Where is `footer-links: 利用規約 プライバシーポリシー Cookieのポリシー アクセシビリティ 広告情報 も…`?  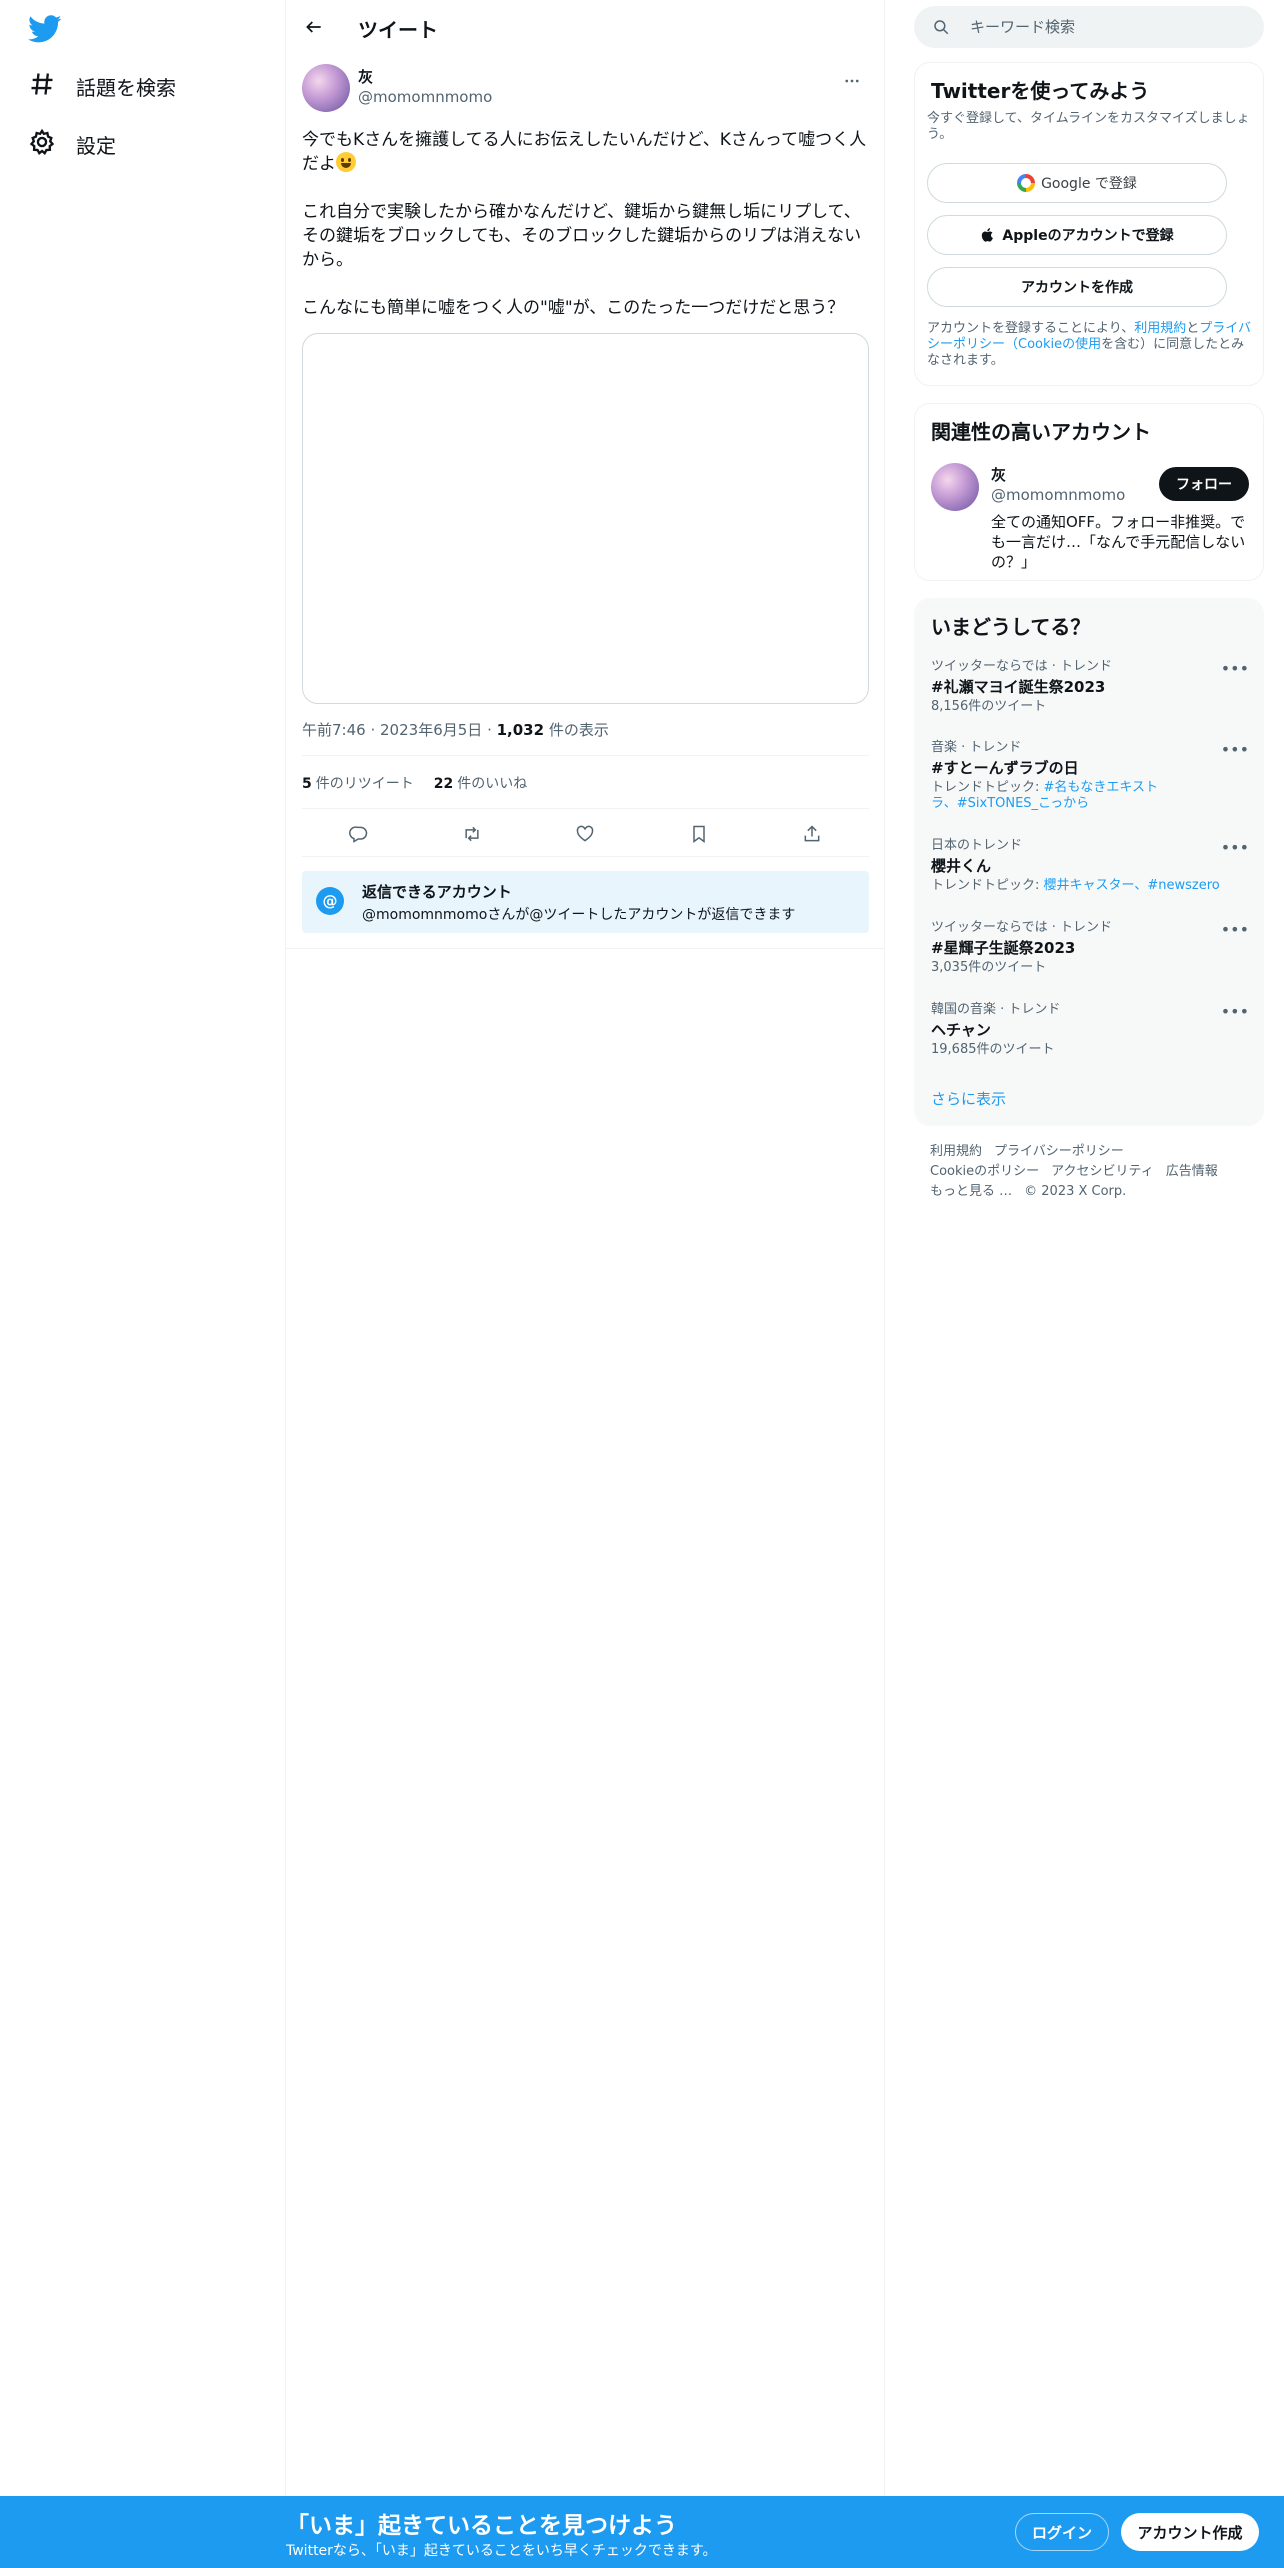
footer-links: 利用規約 プライバシーポリシー Cookieのポリシー アクセシビリティ 広告情報 も… is located at coordinates (1090, 1172).